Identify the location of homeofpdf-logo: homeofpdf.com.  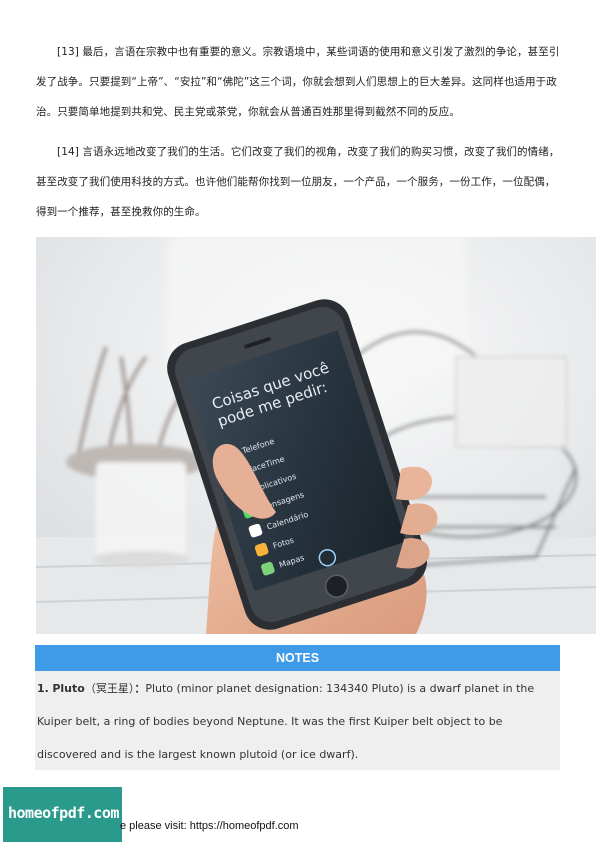
(62, 814).